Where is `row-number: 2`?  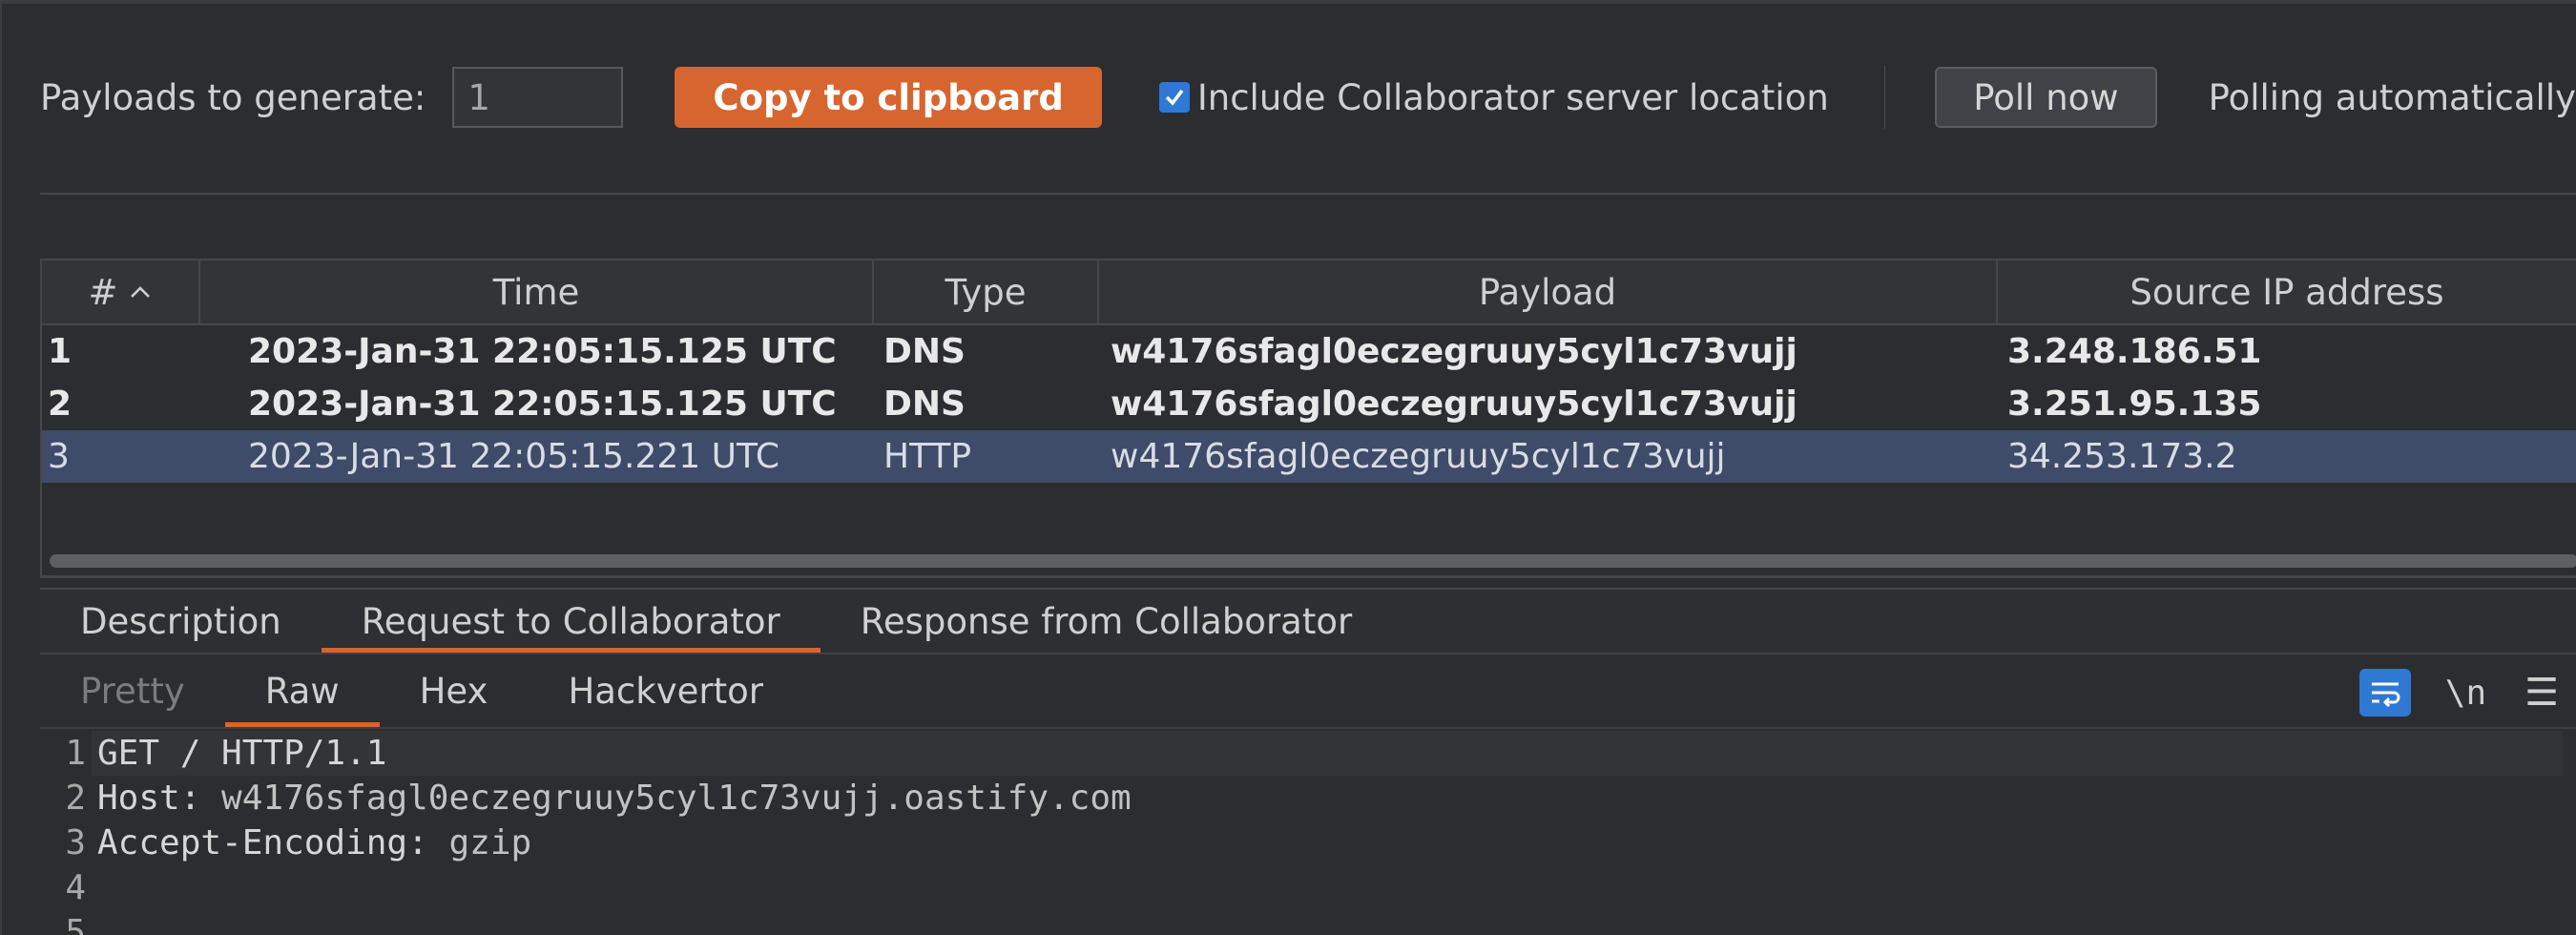 row-number: 2 is located at coordinates (60, 404).